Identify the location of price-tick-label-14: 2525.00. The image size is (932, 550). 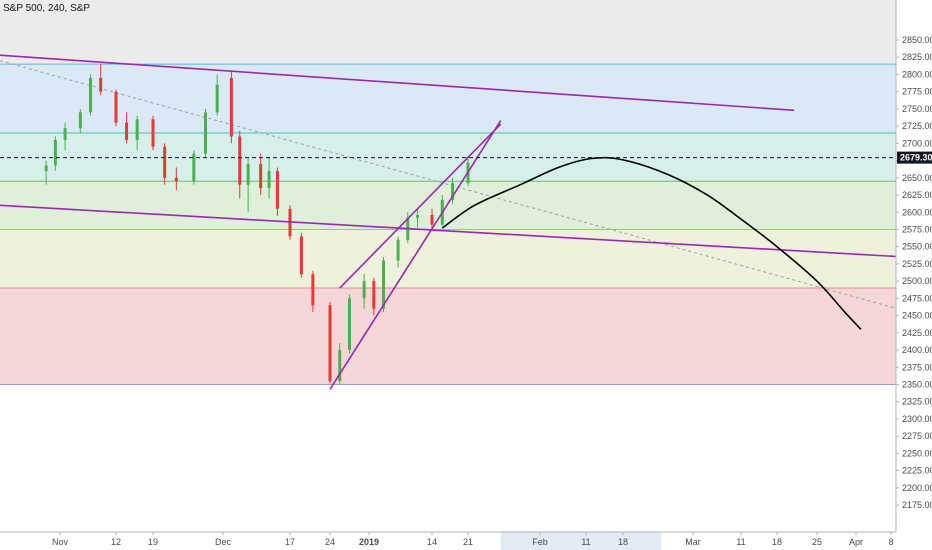
(917, 264).